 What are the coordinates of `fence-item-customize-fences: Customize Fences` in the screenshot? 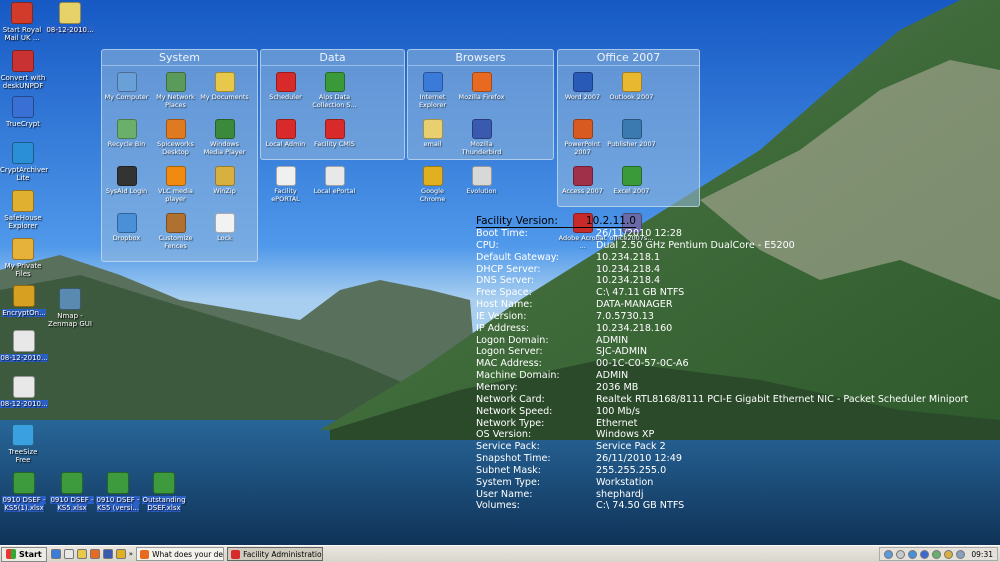 It's located at (175, 234).